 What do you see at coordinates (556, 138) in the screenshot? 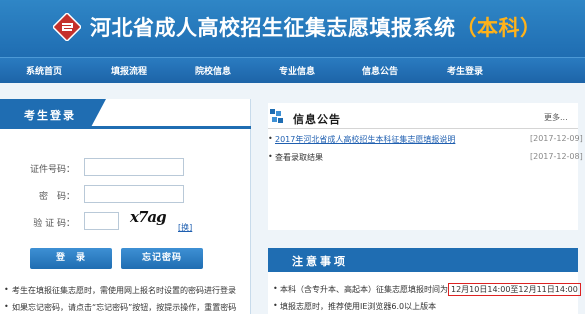
I see `news-date: [2017-12-09]` at bounding box center [556, 138].